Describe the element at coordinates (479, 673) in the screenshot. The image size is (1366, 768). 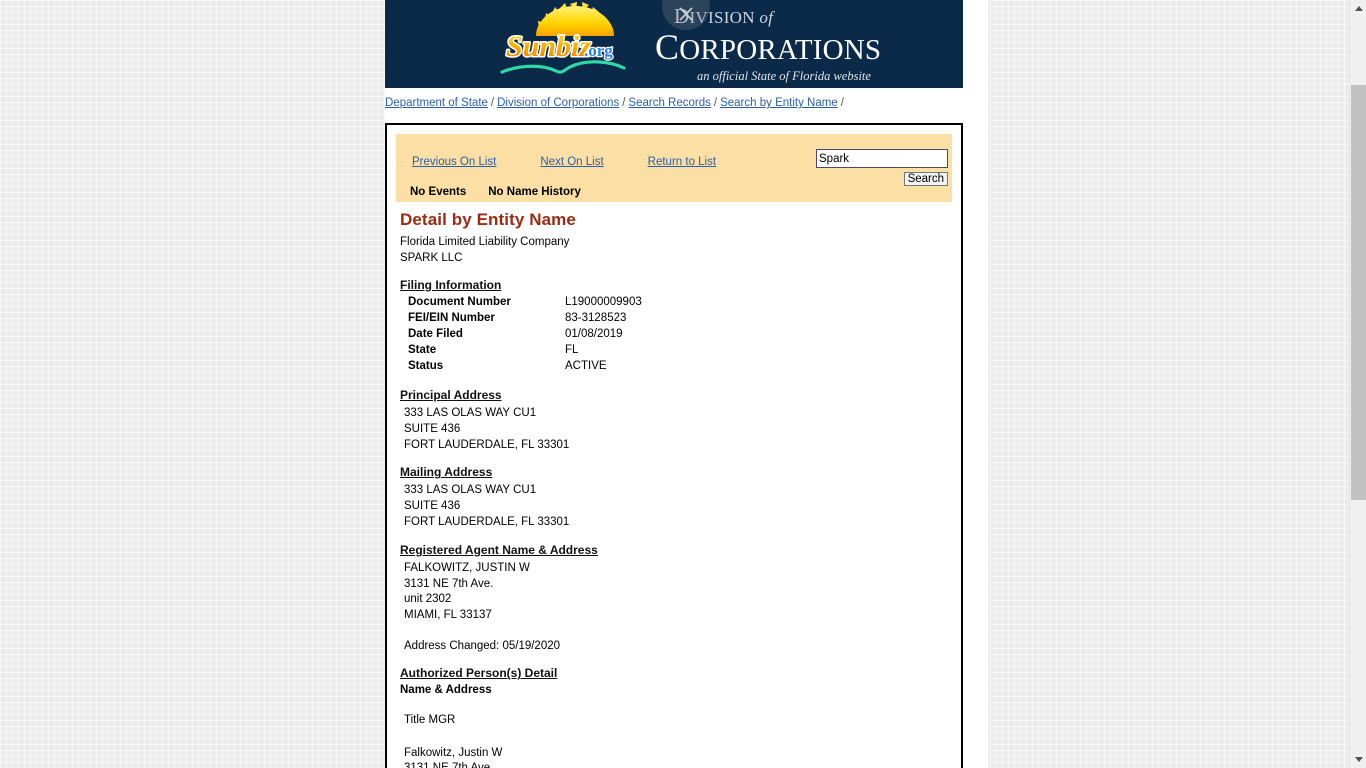
I see `authorized-persons-heading: Authorized Person(s) Detail` at that location.